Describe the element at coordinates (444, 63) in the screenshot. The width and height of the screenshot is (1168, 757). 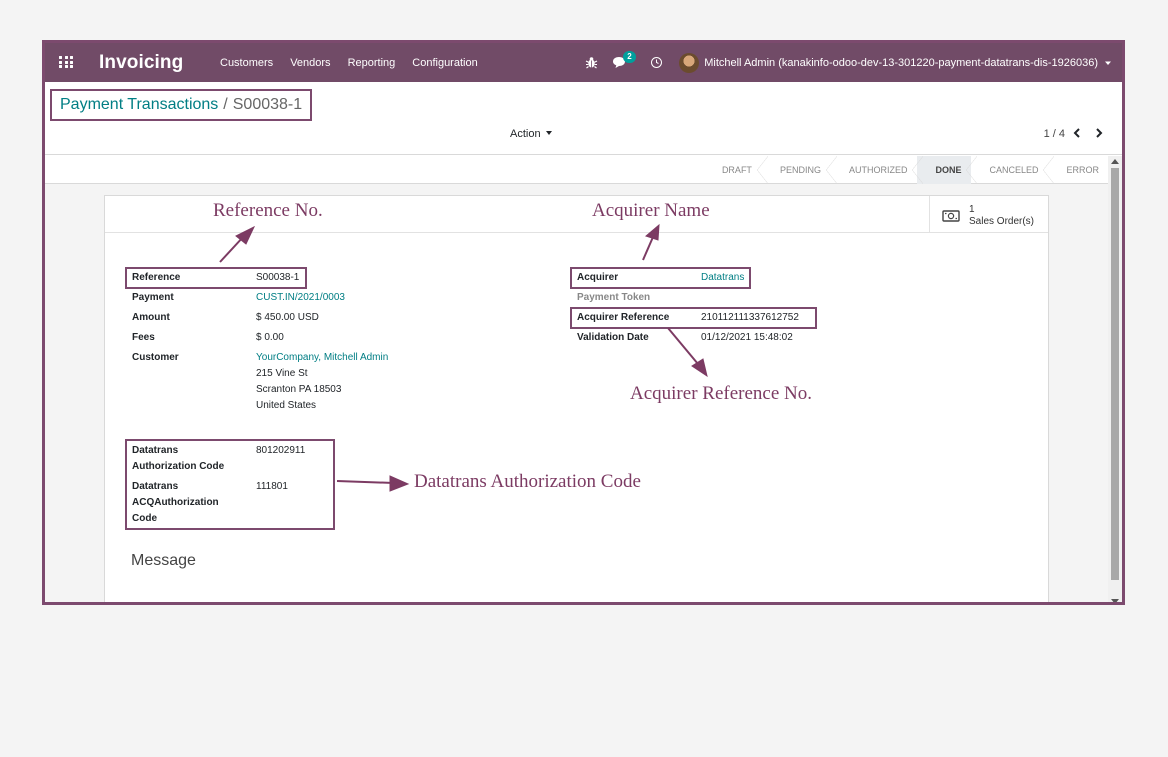
I see `menu-configuration: Configuration` at that location.